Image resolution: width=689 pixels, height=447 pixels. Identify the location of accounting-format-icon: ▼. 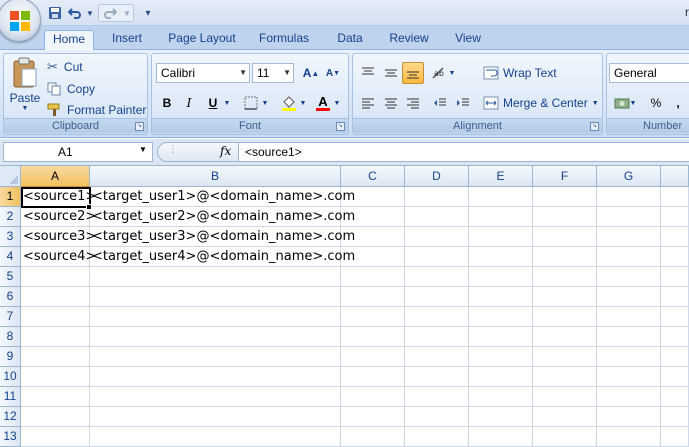
(625, 103).